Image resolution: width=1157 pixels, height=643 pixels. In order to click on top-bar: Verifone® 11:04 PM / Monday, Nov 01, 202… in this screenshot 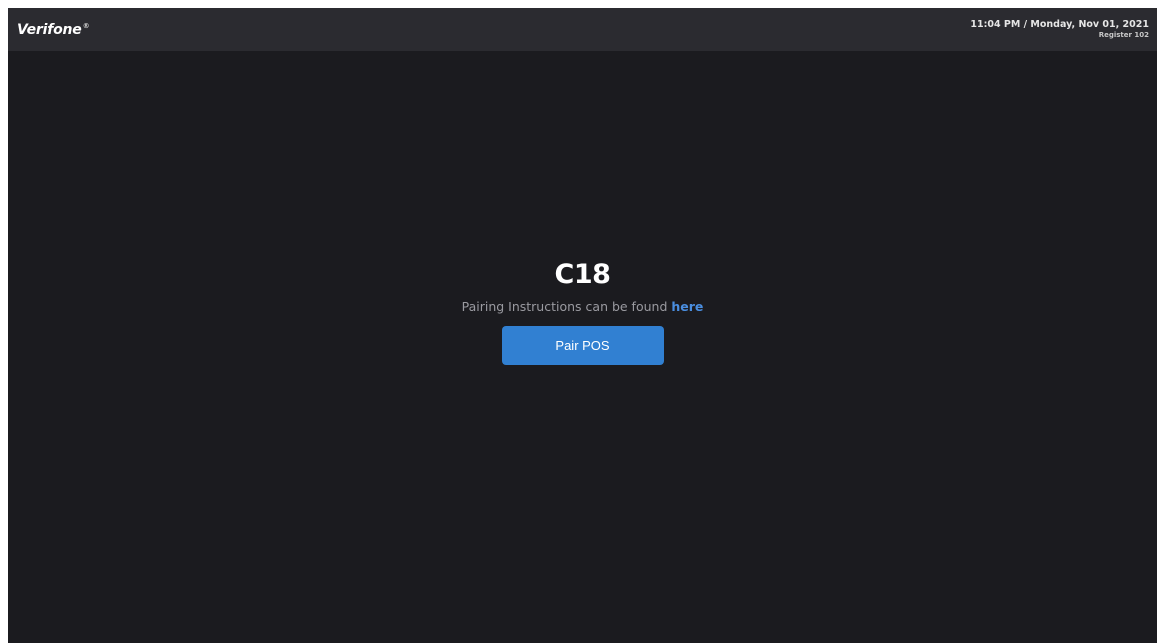, I will do `click(582, 29)`.